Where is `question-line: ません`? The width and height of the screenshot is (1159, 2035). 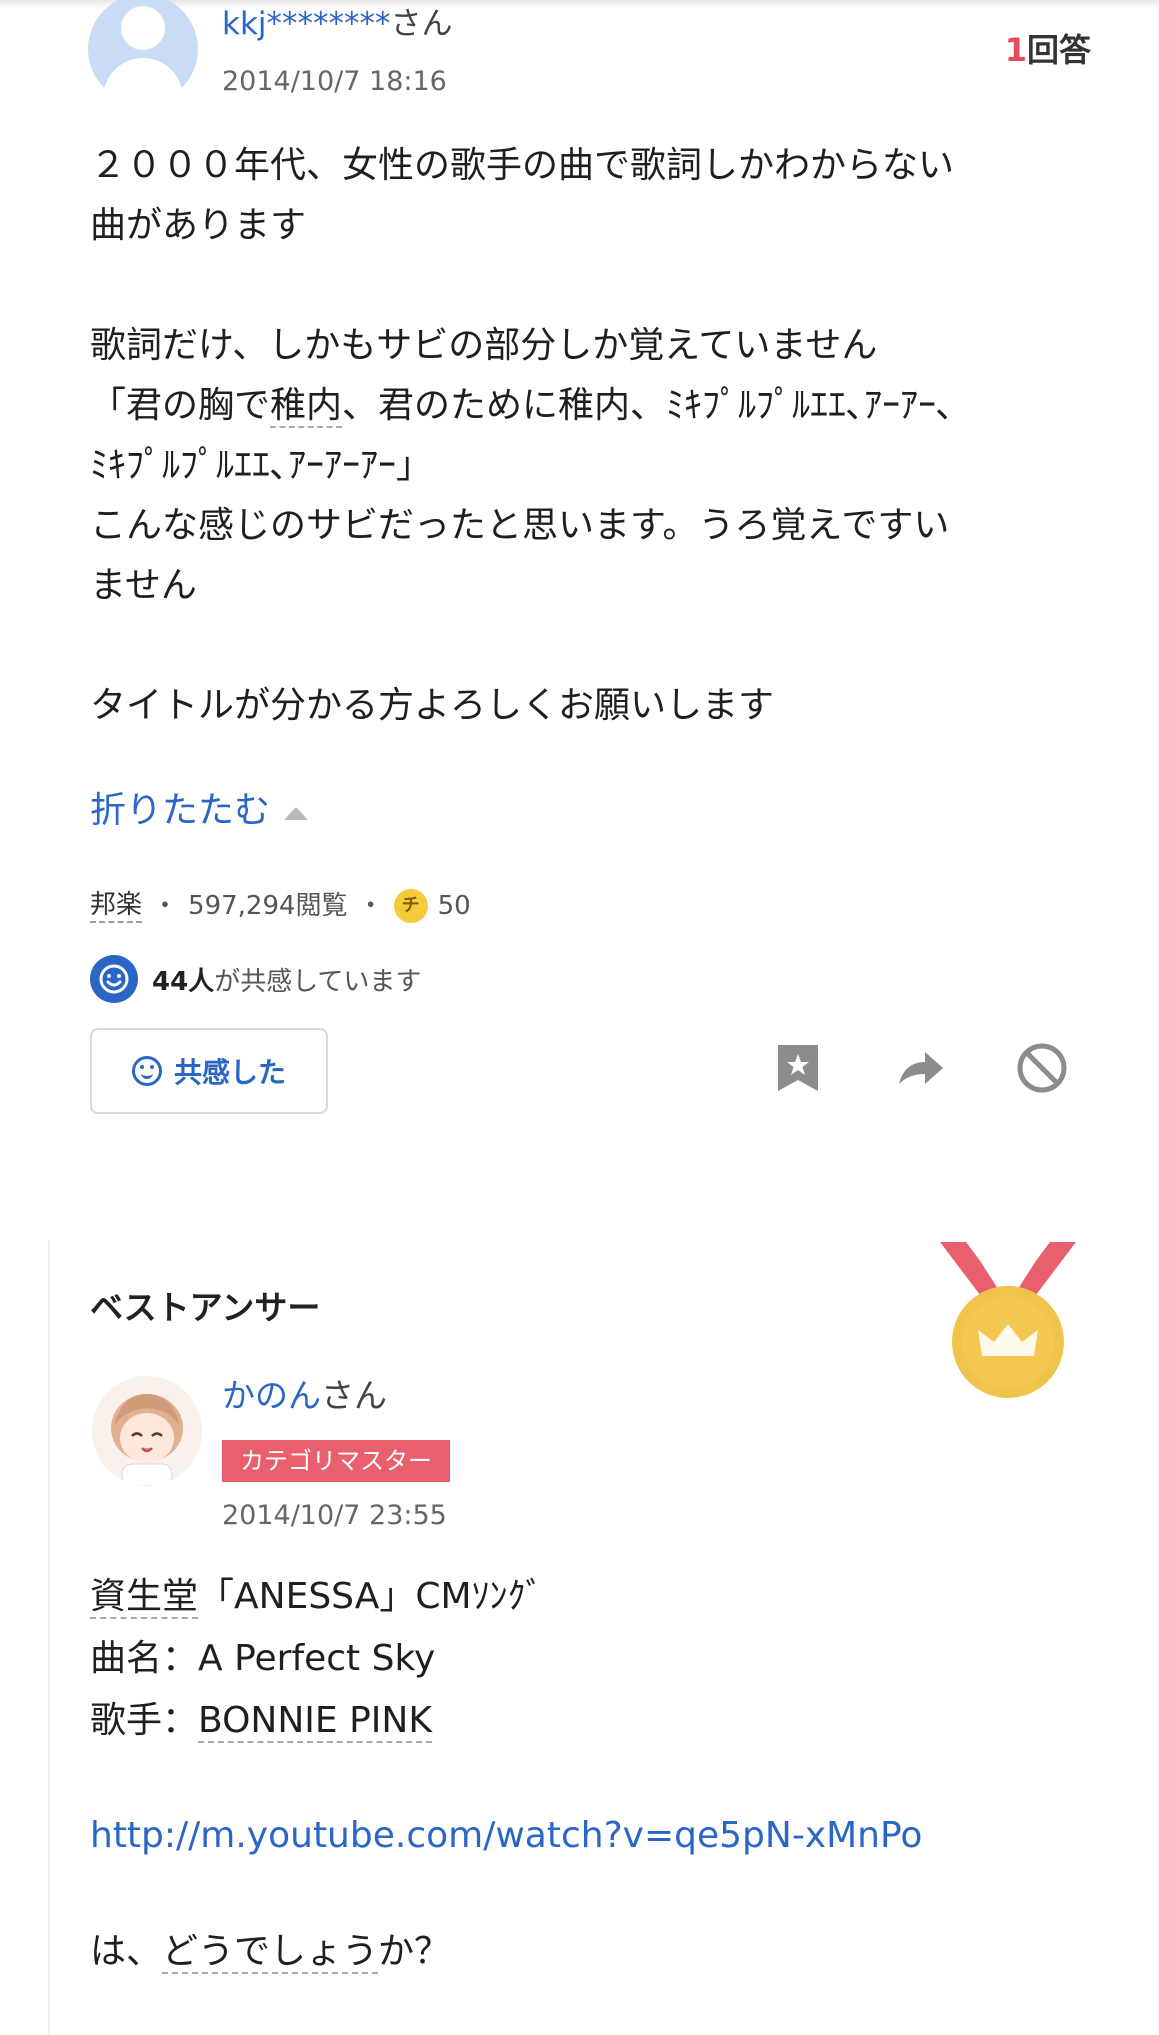
question-line: ません is located at coordinates (143, 585).